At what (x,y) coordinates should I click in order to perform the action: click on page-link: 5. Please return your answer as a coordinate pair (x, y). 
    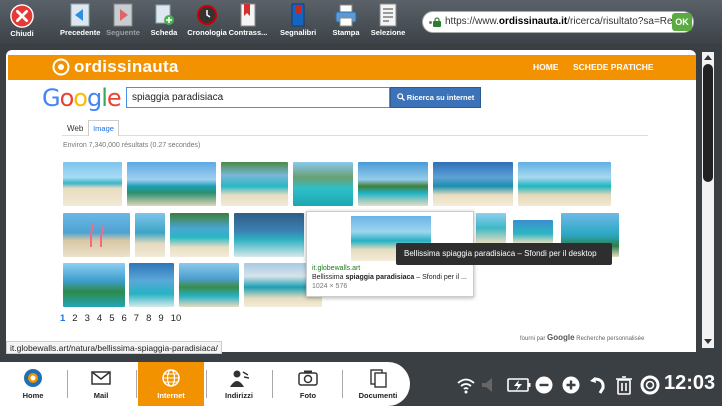
    Looking at the image, I should click on (111, 318).